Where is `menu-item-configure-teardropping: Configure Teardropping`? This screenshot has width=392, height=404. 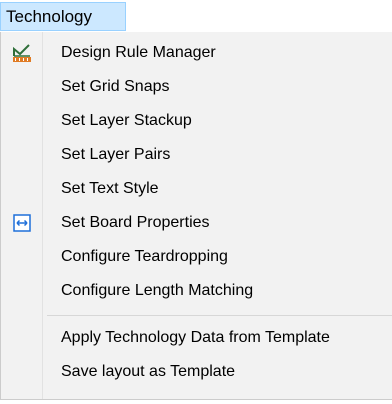
menu-item-configure-teardropping: Configure Teardropping is located at coordinates (196, 257).